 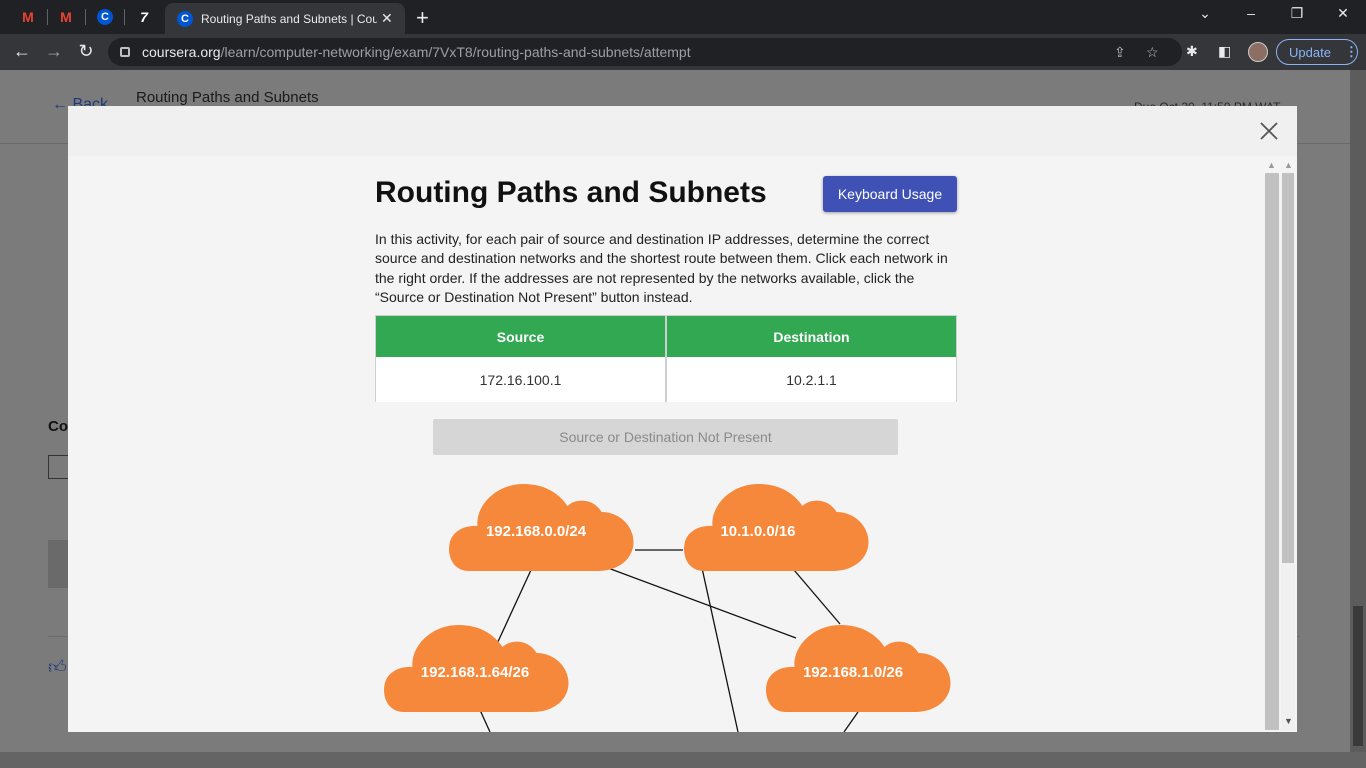 I want to click on network-cloud-1: 192.168.0.0/24, so click(x=541, y=527).